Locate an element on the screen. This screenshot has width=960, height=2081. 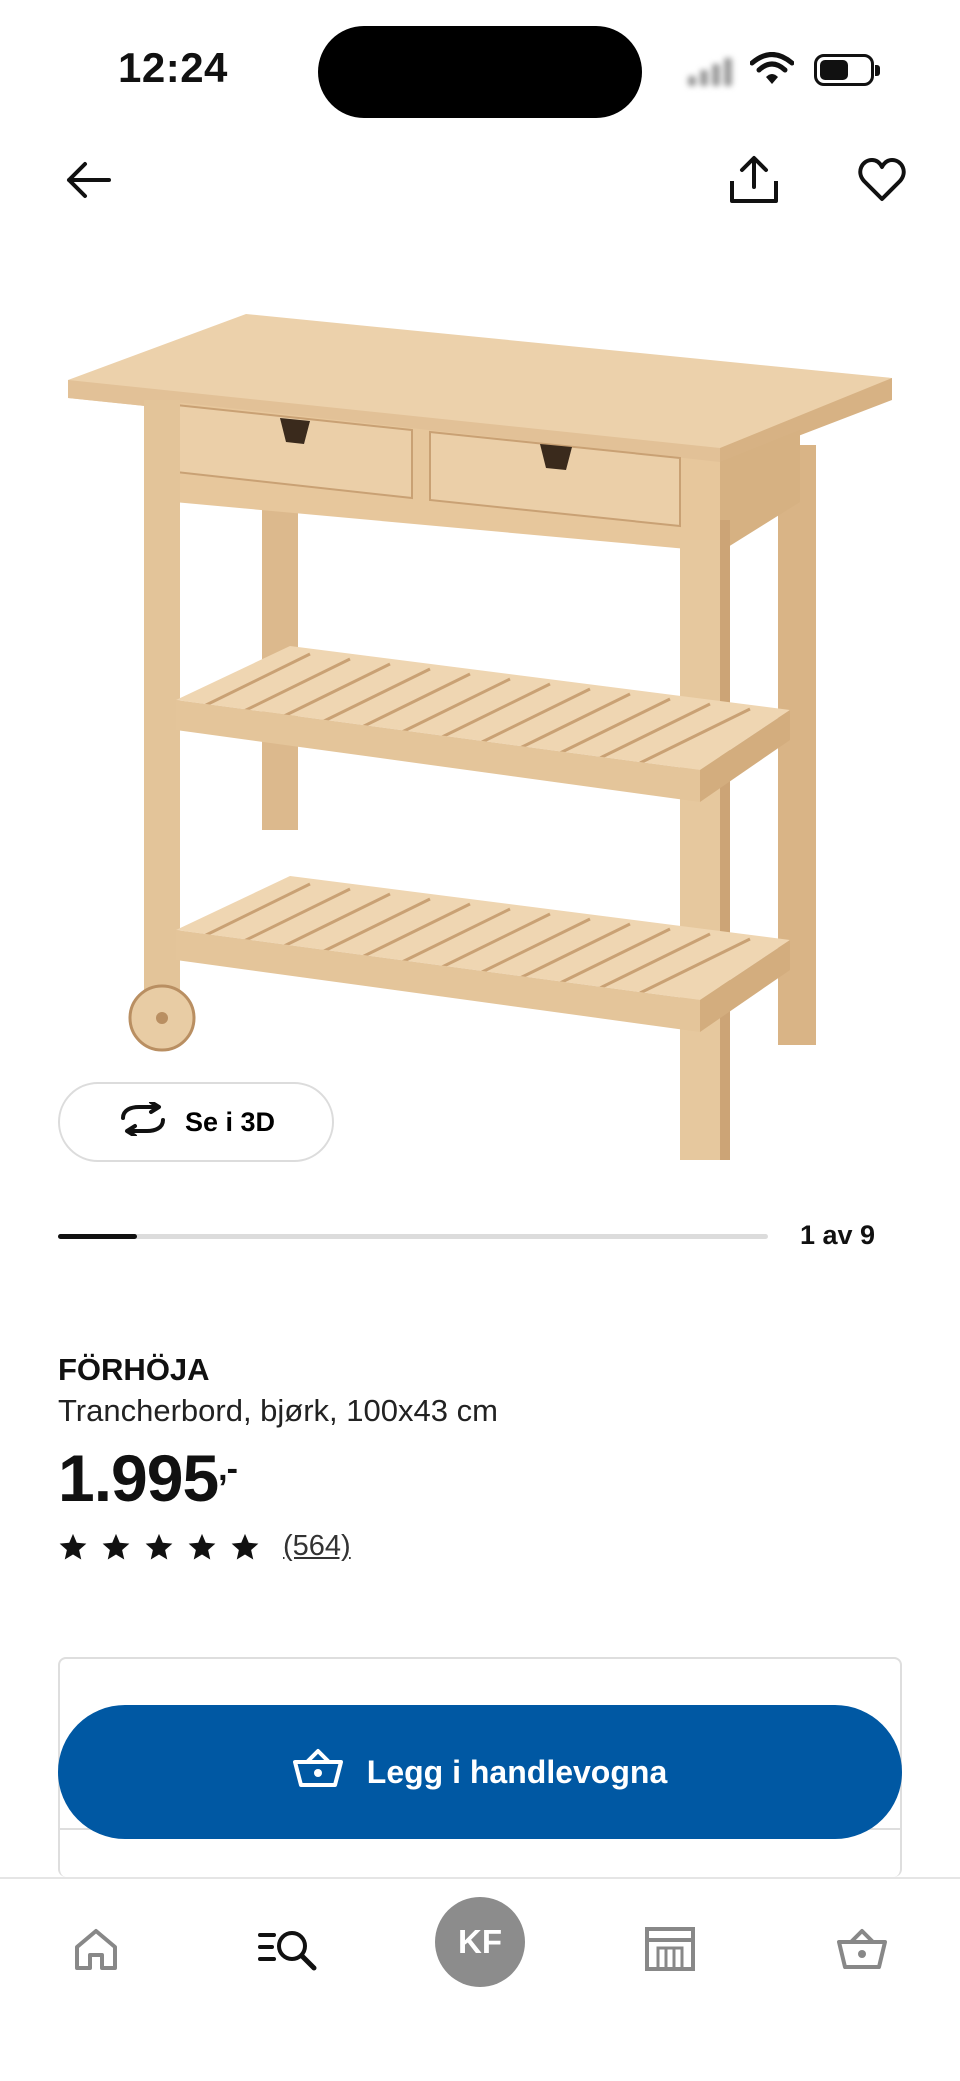
see-in-3d-label: Se i 3D is located at coordinates (230, 1121).